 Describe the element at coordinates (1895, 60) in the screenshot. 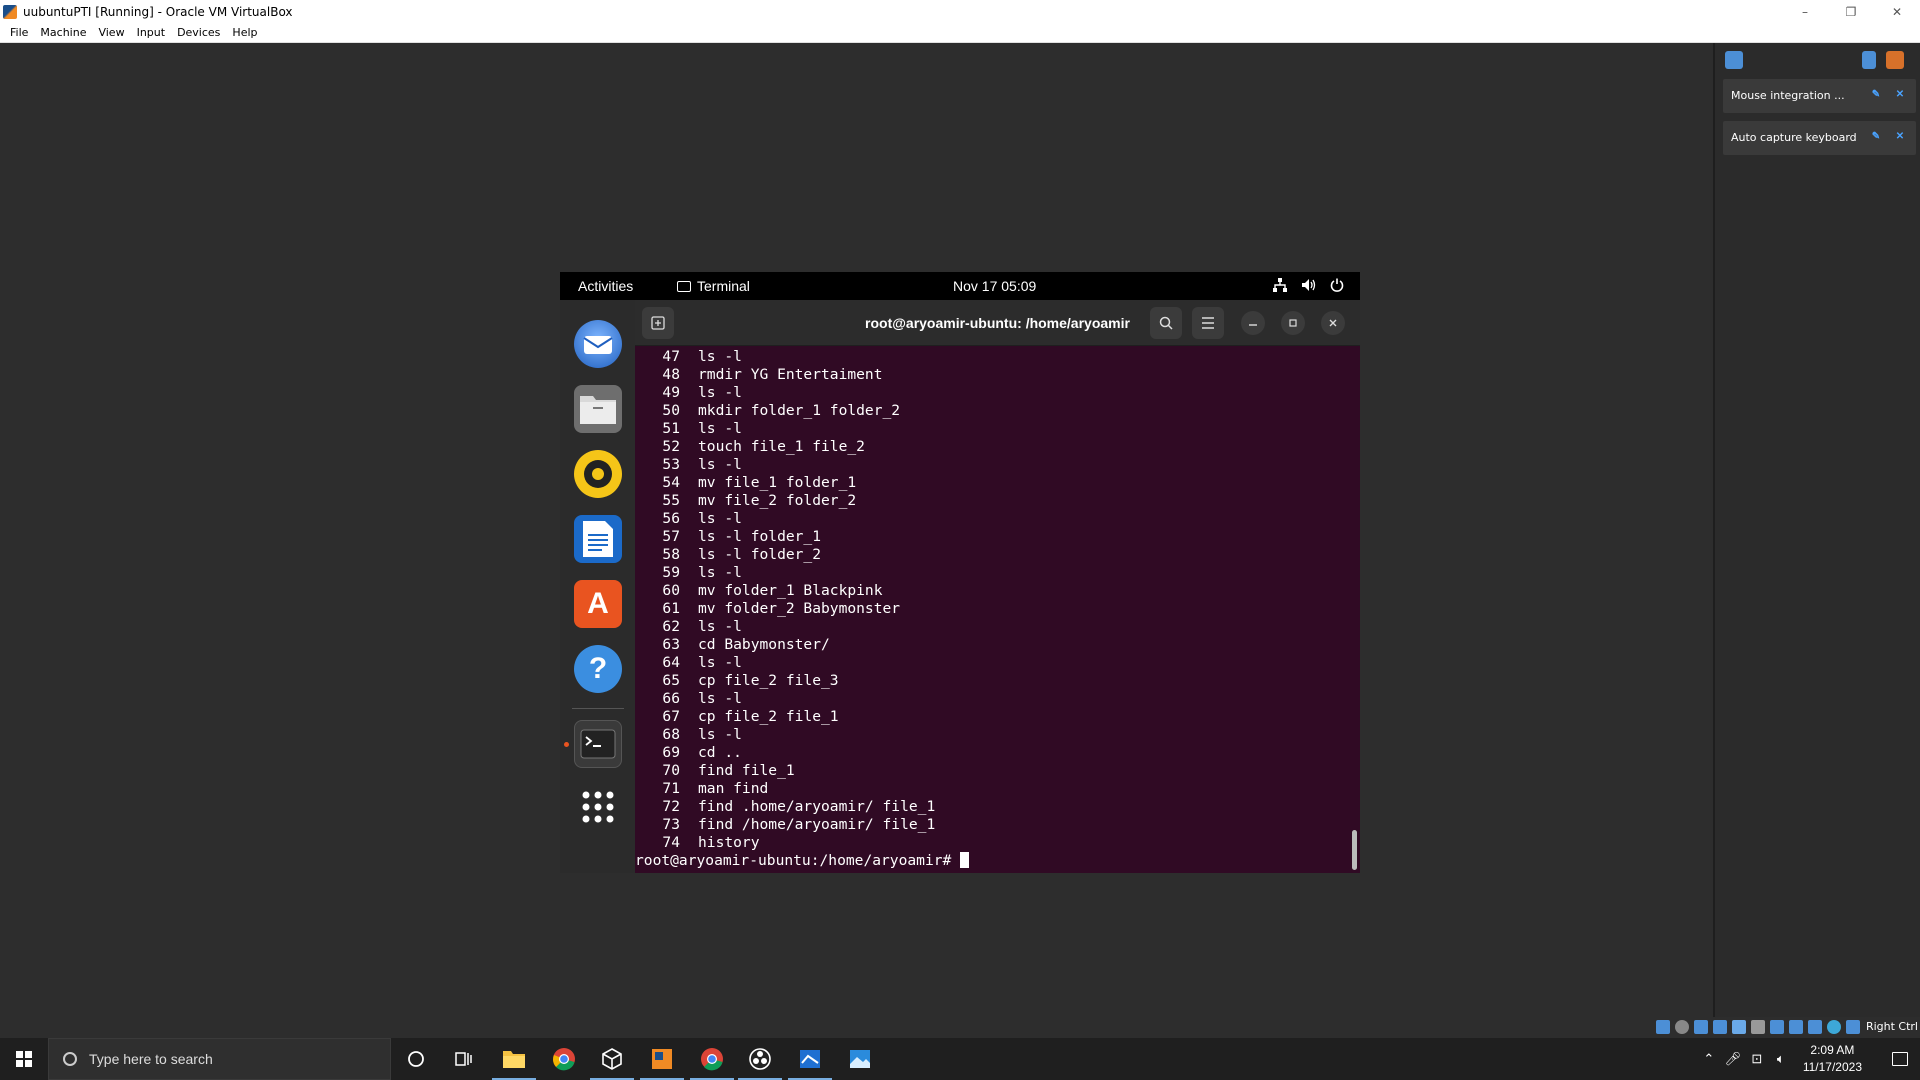

I see `clear-all-icon` at that location.